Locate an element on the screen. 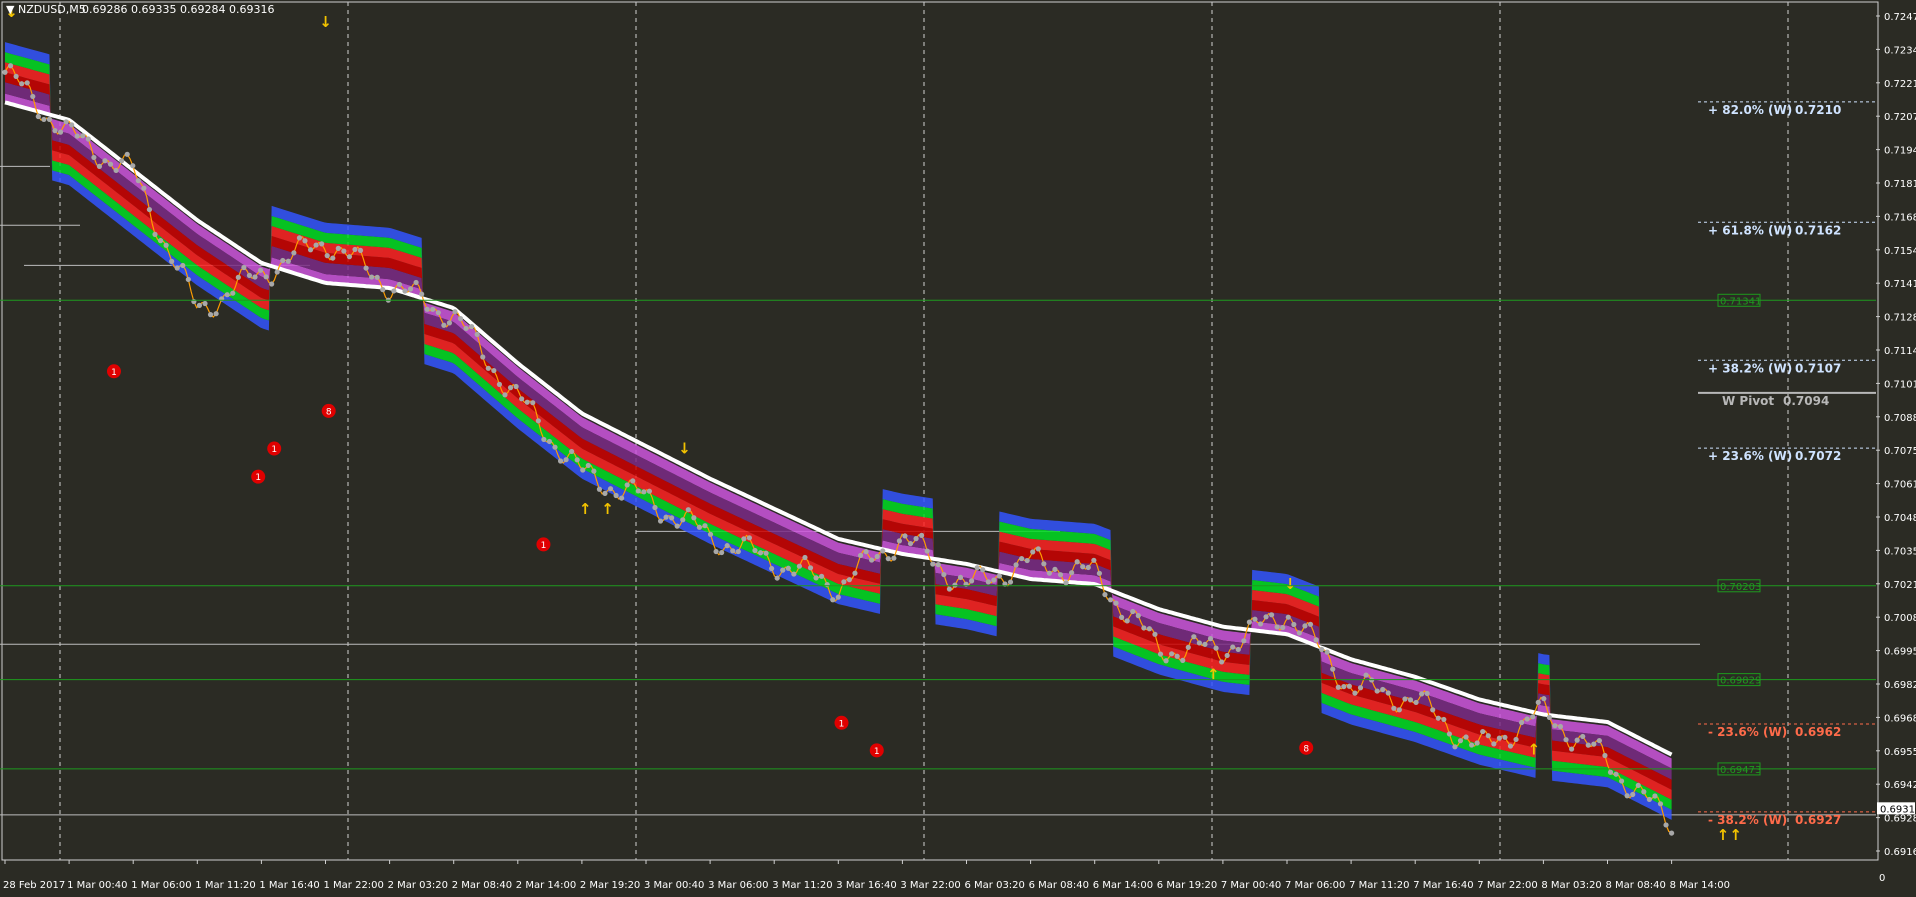  signal-dot-label: 8 is located at coordinates (329, 412).